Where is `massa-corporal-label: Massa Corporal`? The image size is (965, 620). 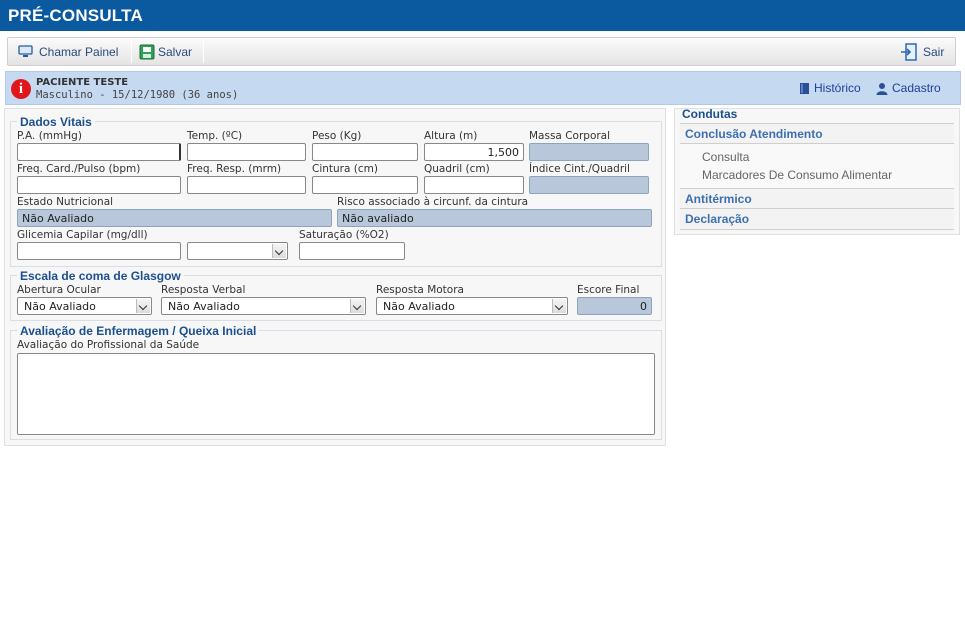
massa-corporal-label: Massa Corporal is located at coordinates (570, 136).